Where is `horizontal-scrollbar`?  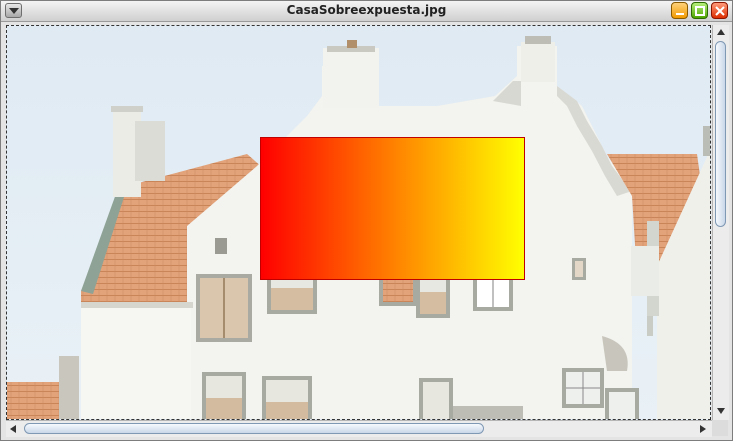 horizontal-scrollbar is located at coordinates (359, 428).